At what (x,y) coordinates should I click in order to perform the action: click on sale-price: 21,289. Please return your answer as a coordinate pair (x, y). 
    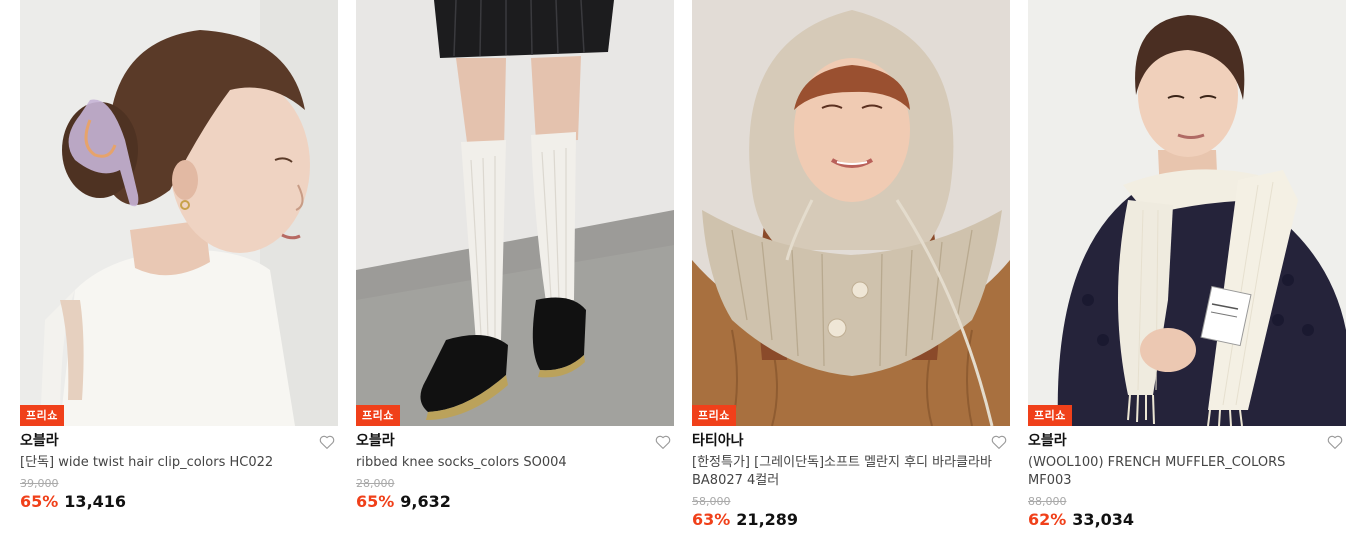
    Looking at the image, I should click on (767, 519).